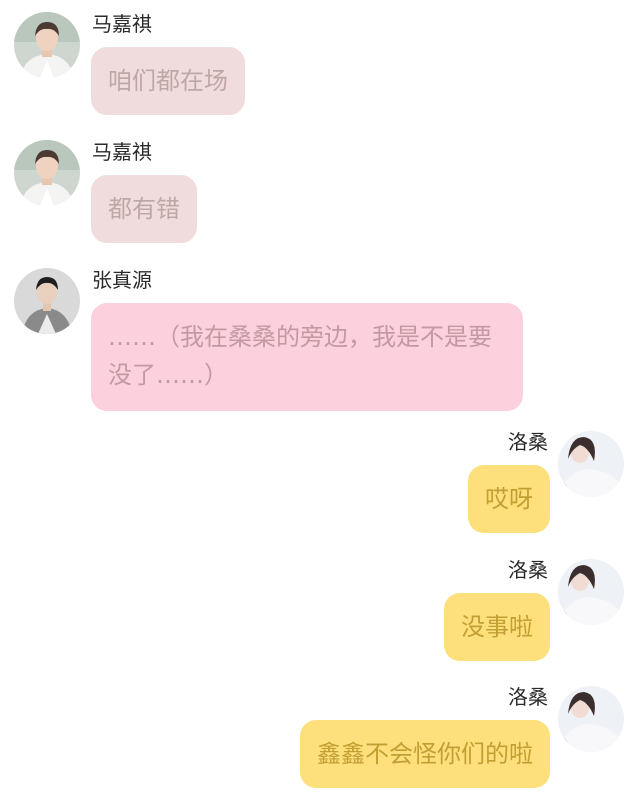  Describe the element at coordinates (425, 754) in the screenshot. I see `message-bubble: 鑫鑫不会怪你们的啦` at that location.